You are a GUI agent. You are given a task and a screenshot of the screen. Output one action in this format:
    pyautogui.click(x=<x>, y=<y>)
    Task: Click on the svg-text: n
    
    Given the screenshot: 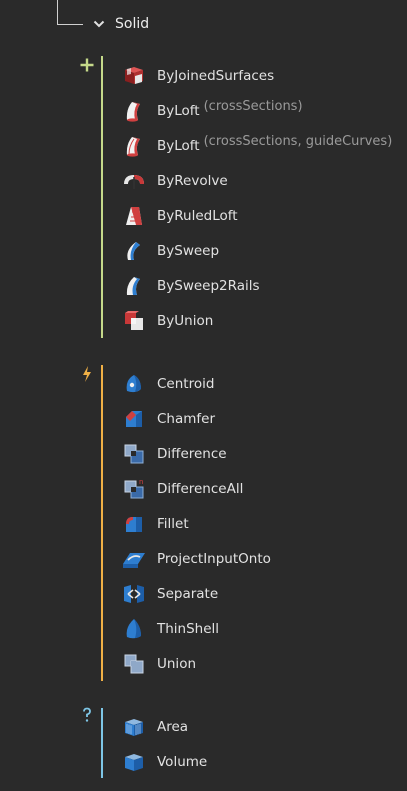 What is the action you would take?
    pyautogui.click(x=141, y=482)
    